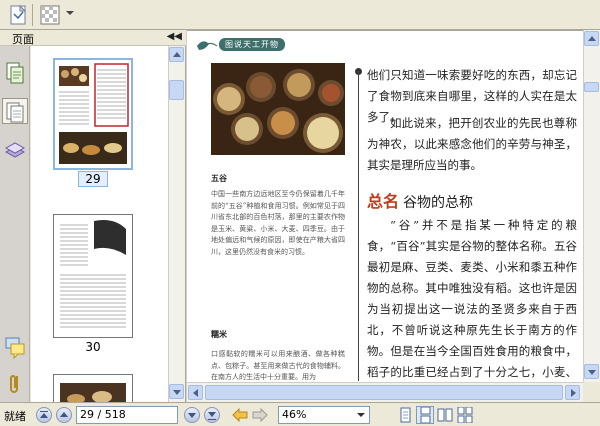 The width and height of the screenshot is (600, 426). I want to click on back-icon, so click(240, 415).